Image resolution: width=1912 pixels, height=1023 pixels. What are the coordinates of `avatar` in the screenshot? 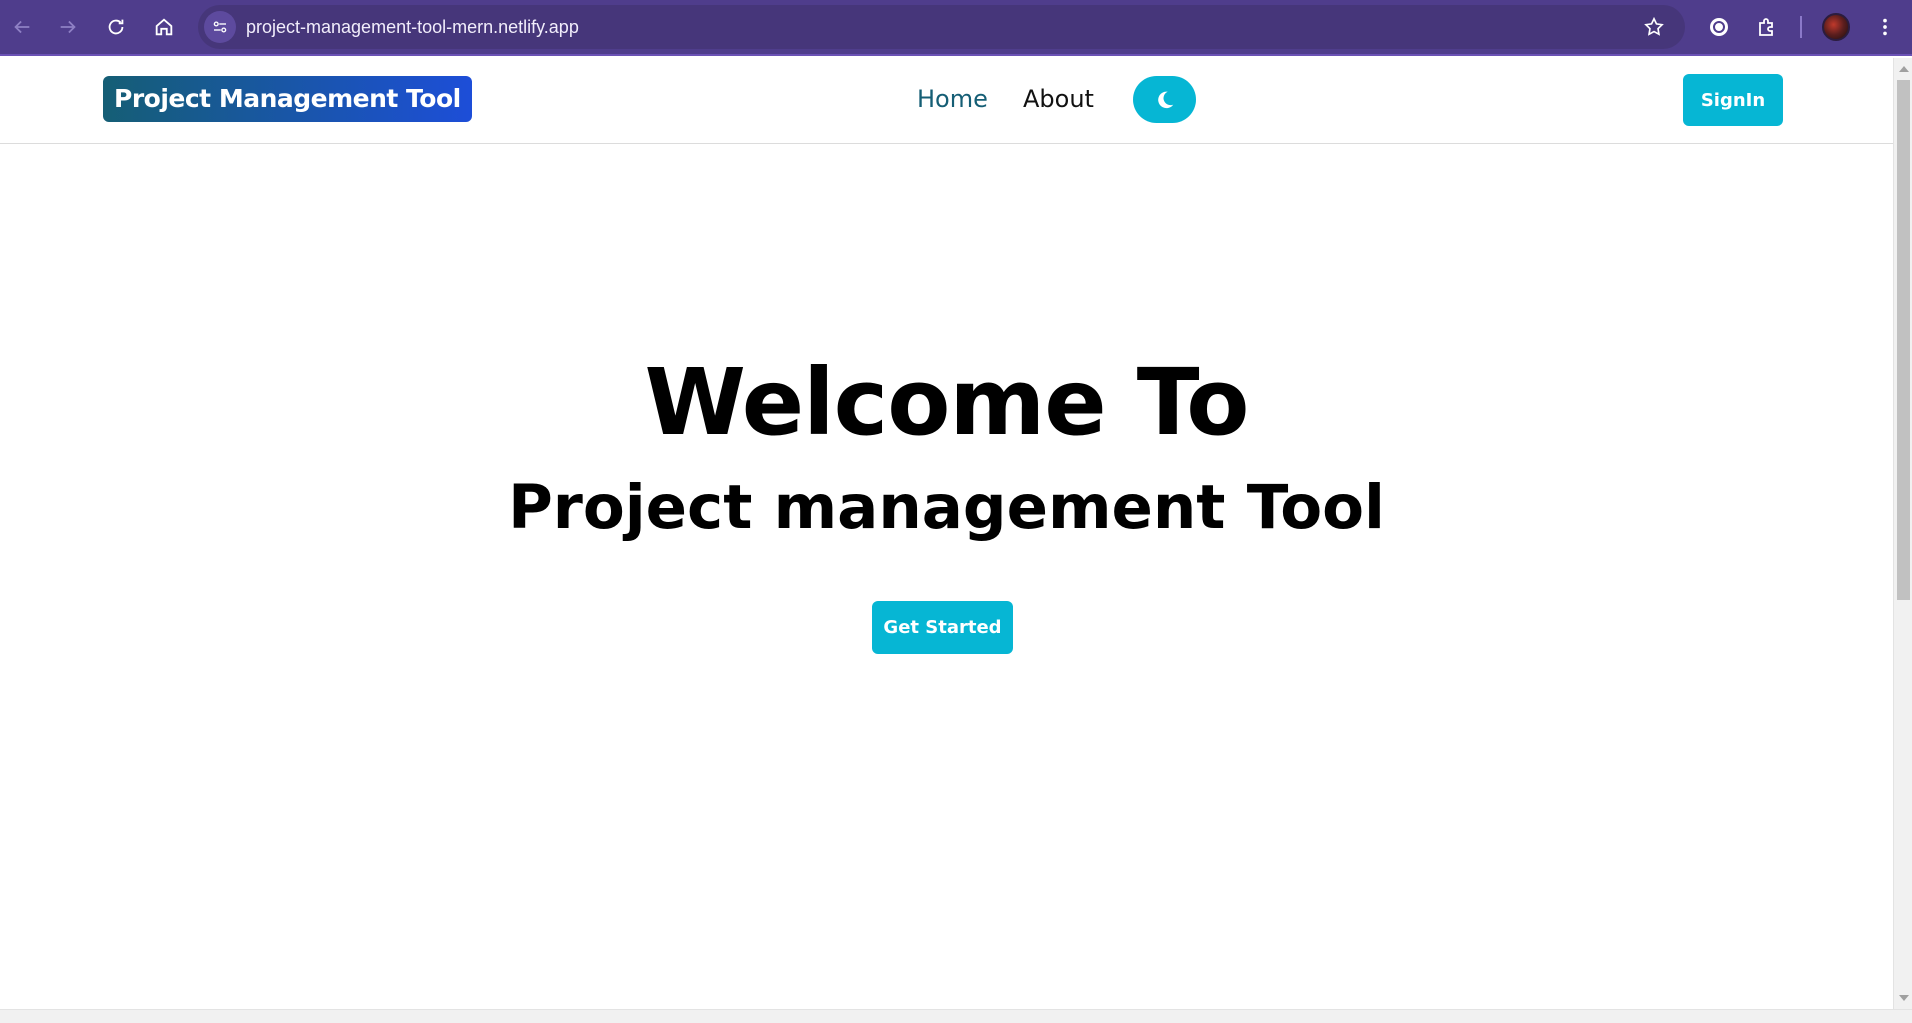 It's located at (1836, 27).